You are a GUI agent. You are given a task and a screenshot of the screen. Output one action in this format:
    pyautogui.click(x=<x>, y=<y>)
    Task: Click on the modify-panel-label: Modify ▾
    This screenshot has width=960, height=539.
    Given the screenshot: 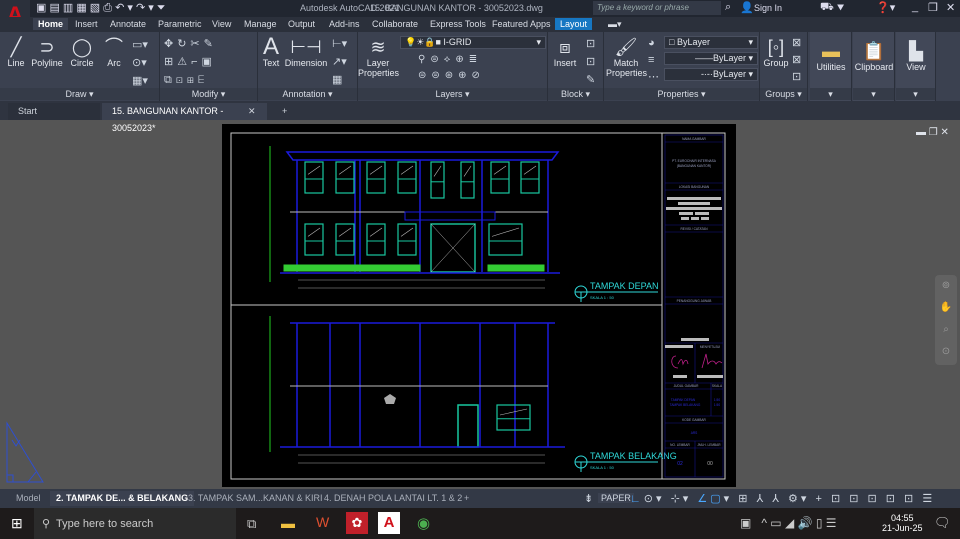 What is the action you would take?
    pyautogui.click(x=208, y=94)
    